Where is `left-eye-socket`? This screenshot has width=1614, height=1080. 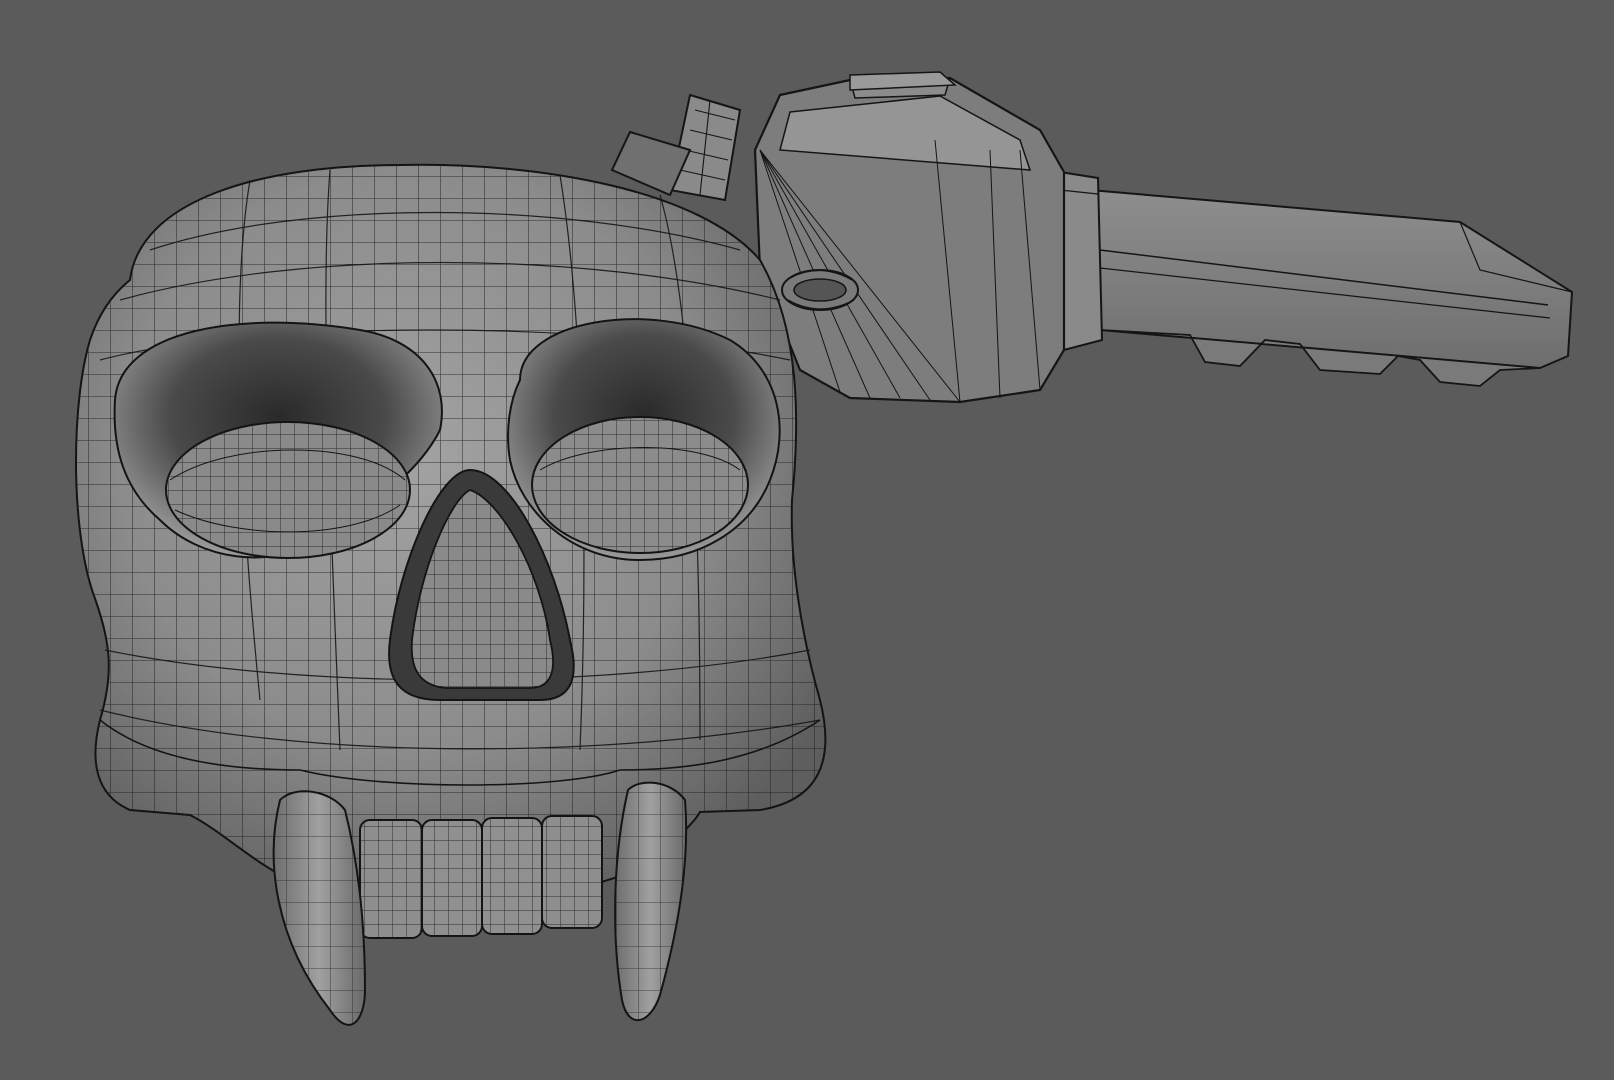 left-eye-socket is located at coordinates (278, 440).